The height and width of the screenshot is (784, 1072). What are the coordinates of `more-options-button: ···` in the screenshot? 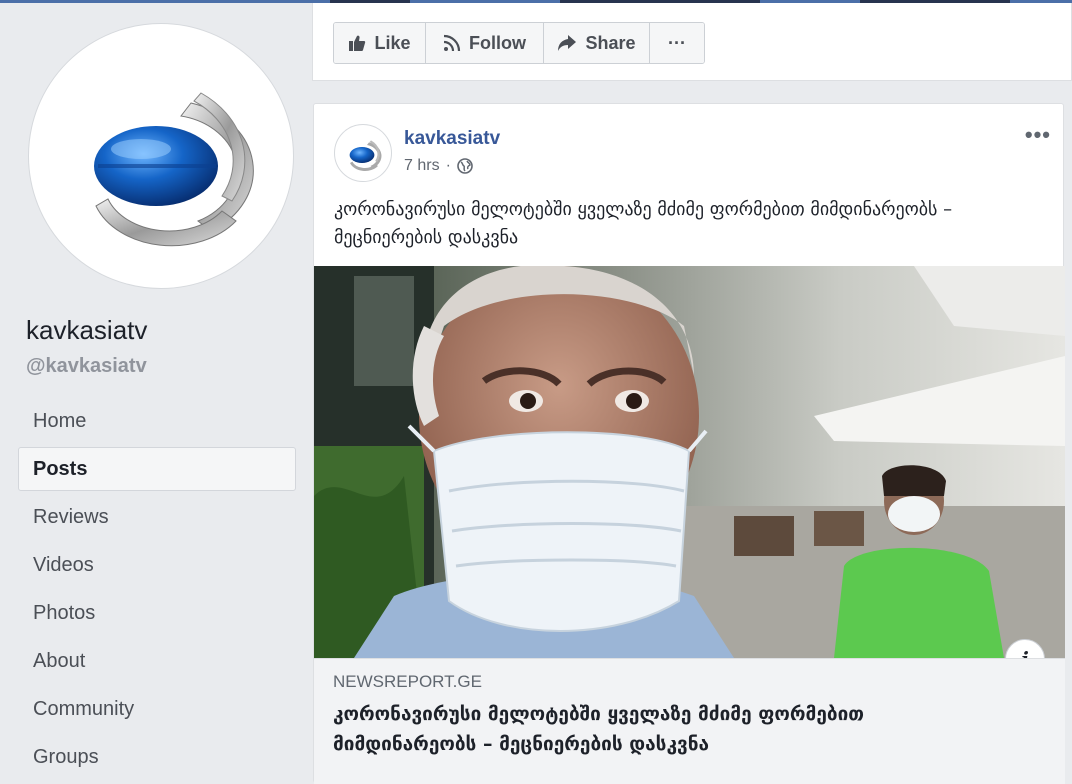 It's located at (677, 43).